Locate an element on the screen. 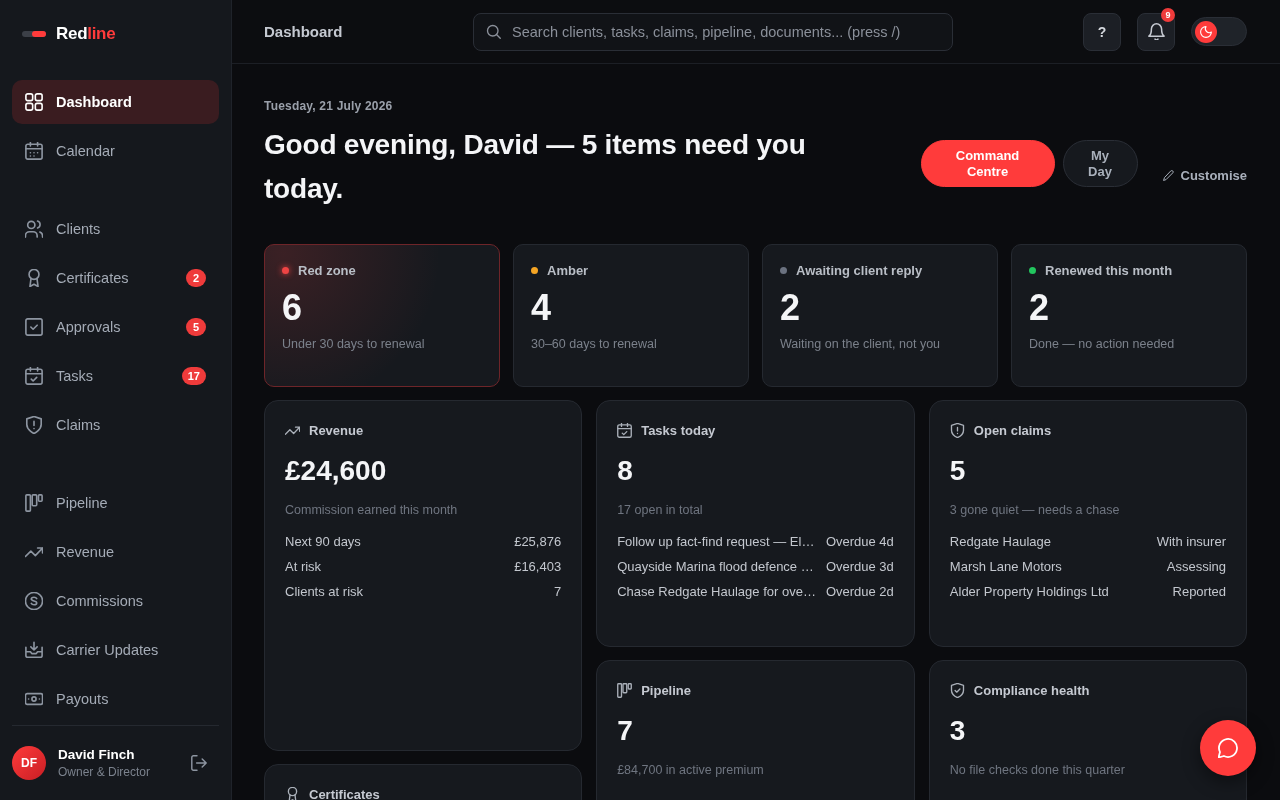 Image resolution: width=1280 pixels, height=800 pixels. row-label: Marsh Lane Motors is located at coordinates (1005, 566).